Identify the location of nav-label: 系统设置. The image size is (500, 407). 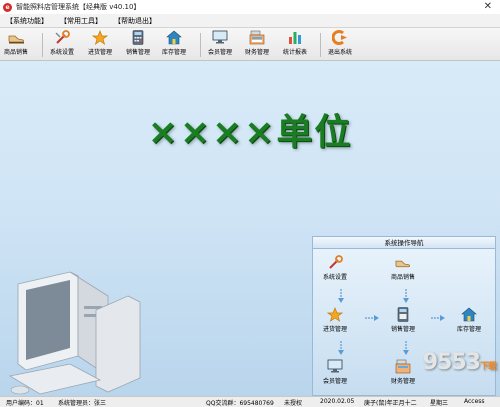
(335, 277).